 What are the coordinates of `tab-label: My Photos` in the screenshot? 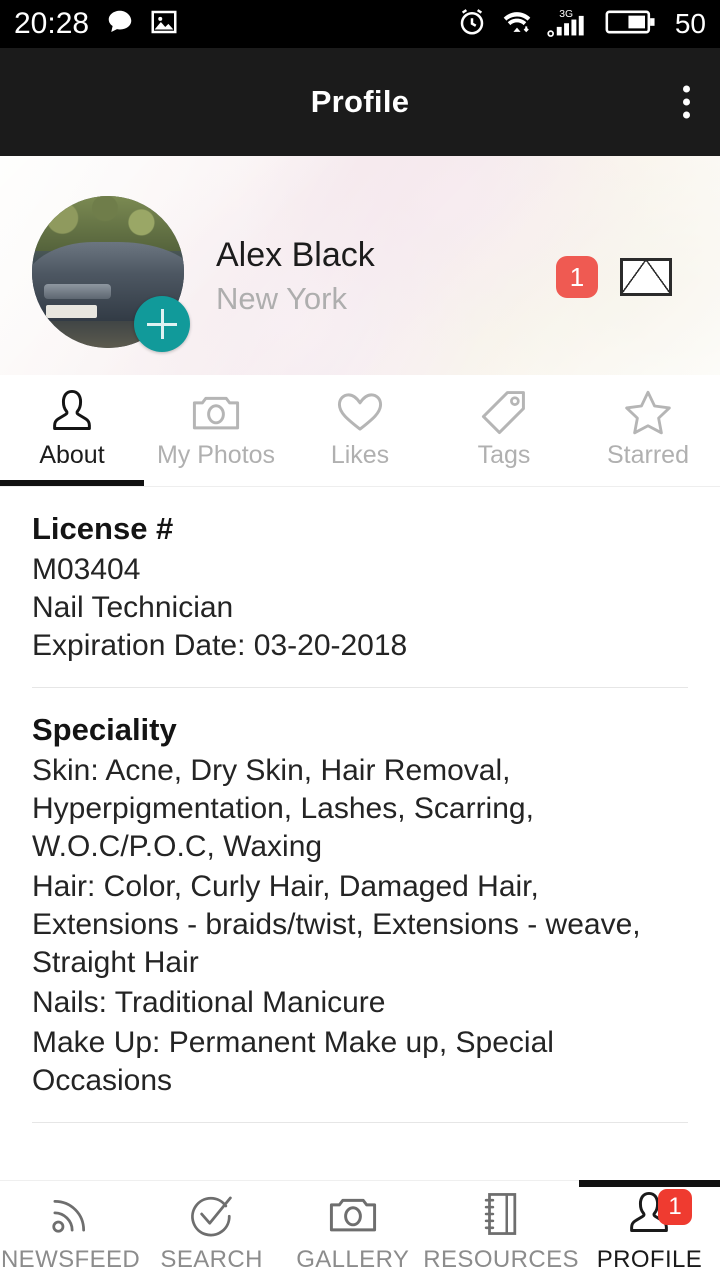 It's located at (216, 455).